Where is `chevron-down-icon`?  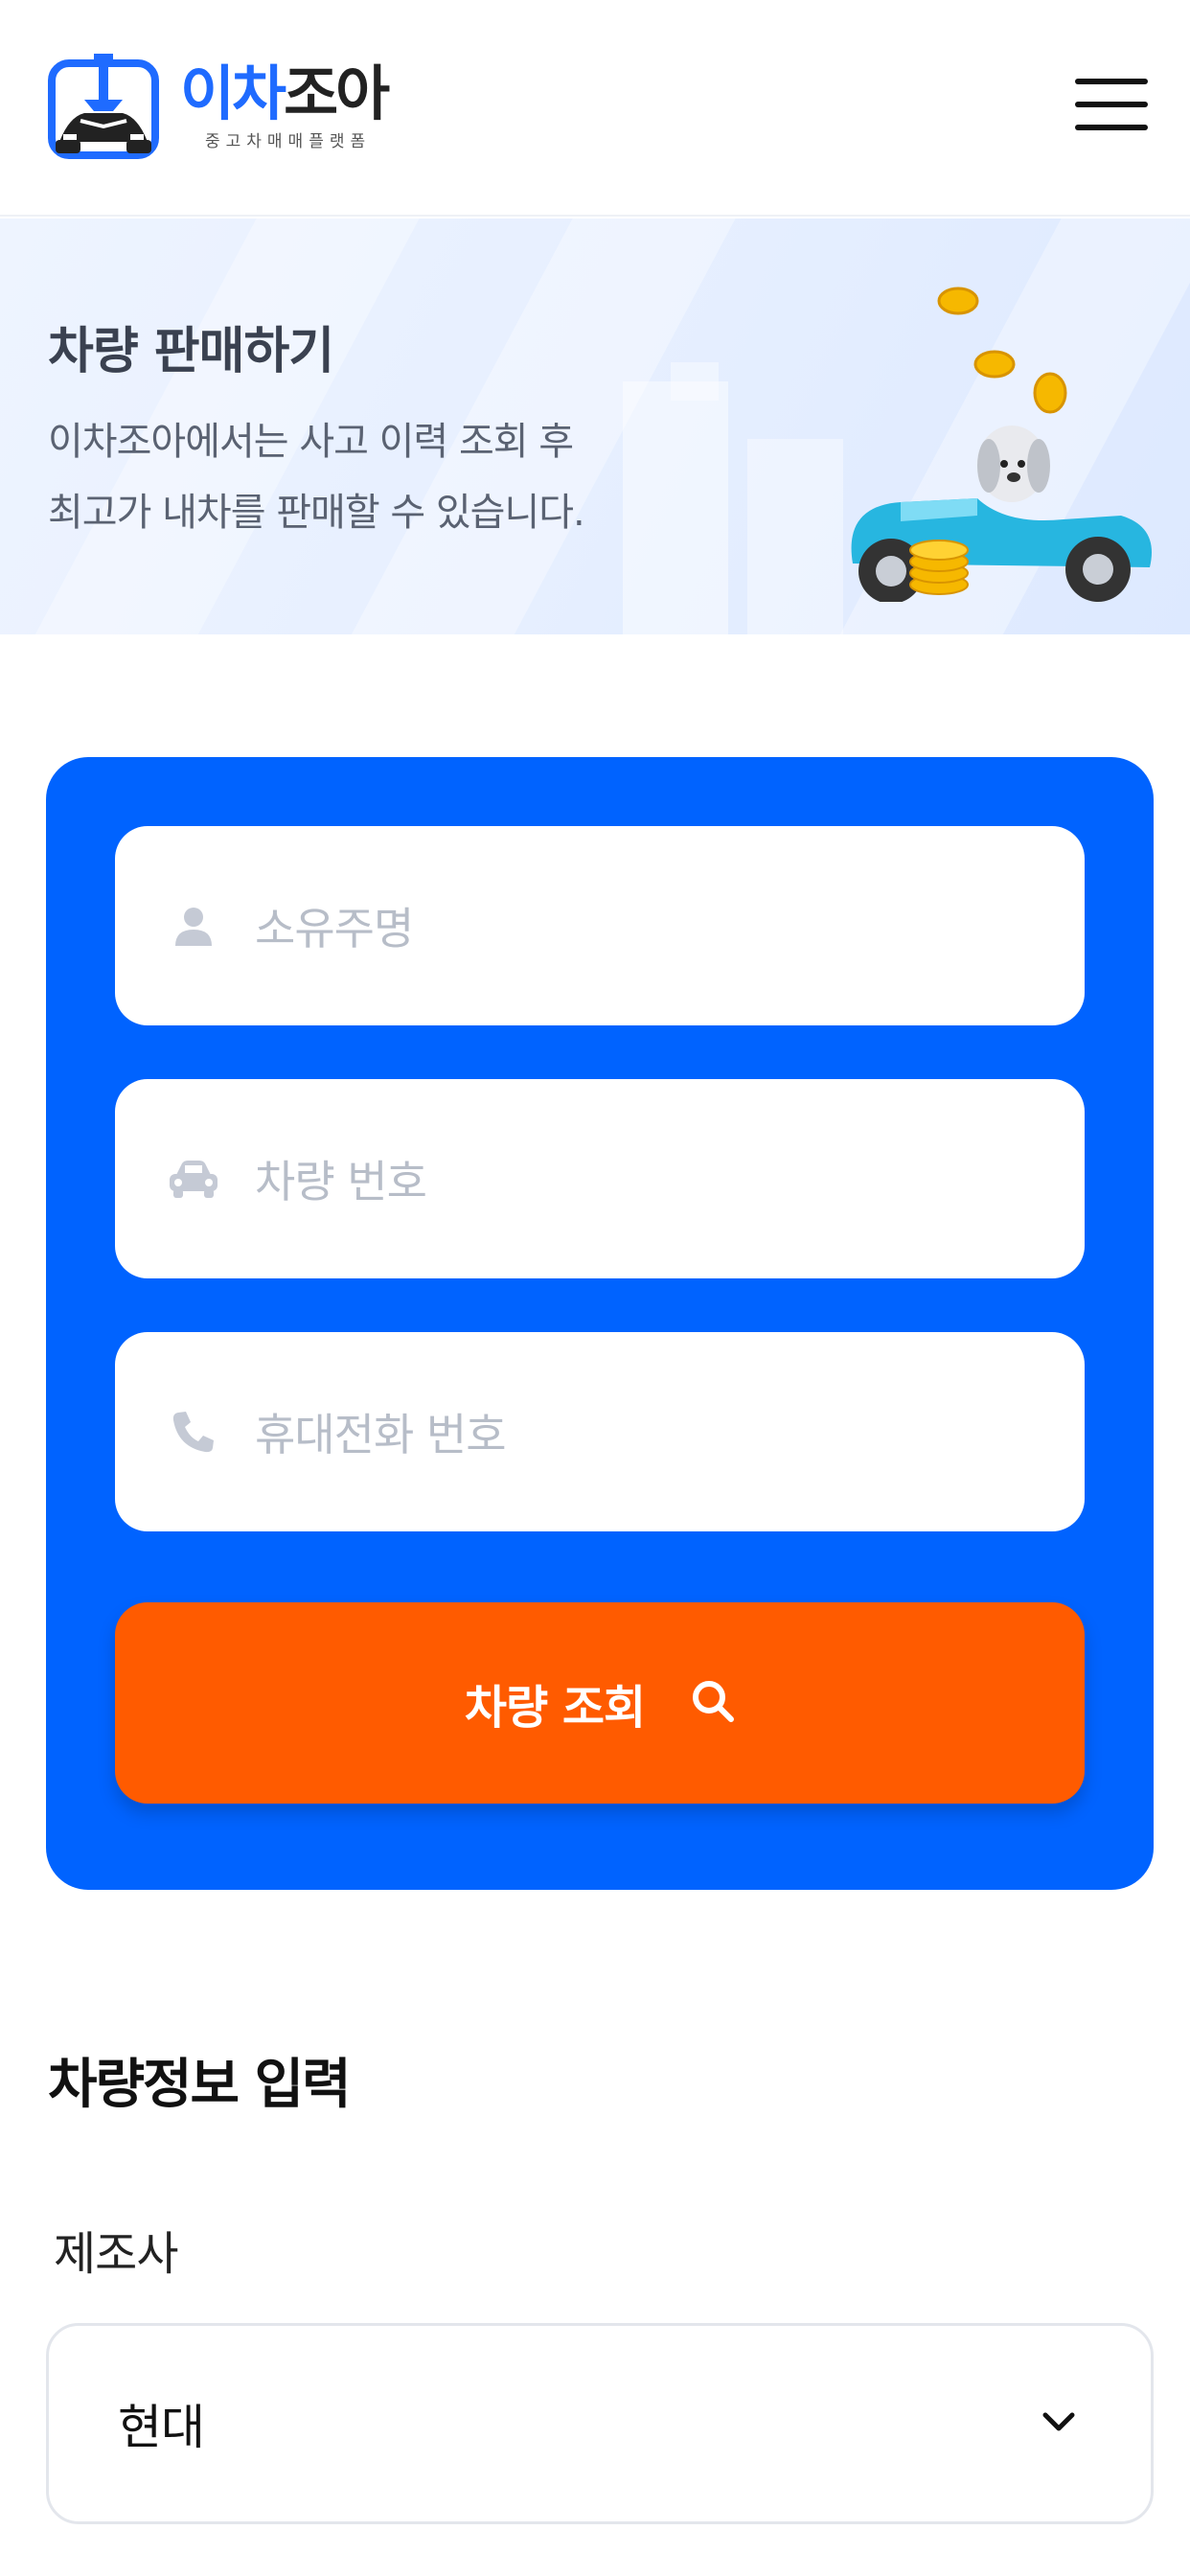
chevron-down-icon is located at coordinates (1059, 2423).